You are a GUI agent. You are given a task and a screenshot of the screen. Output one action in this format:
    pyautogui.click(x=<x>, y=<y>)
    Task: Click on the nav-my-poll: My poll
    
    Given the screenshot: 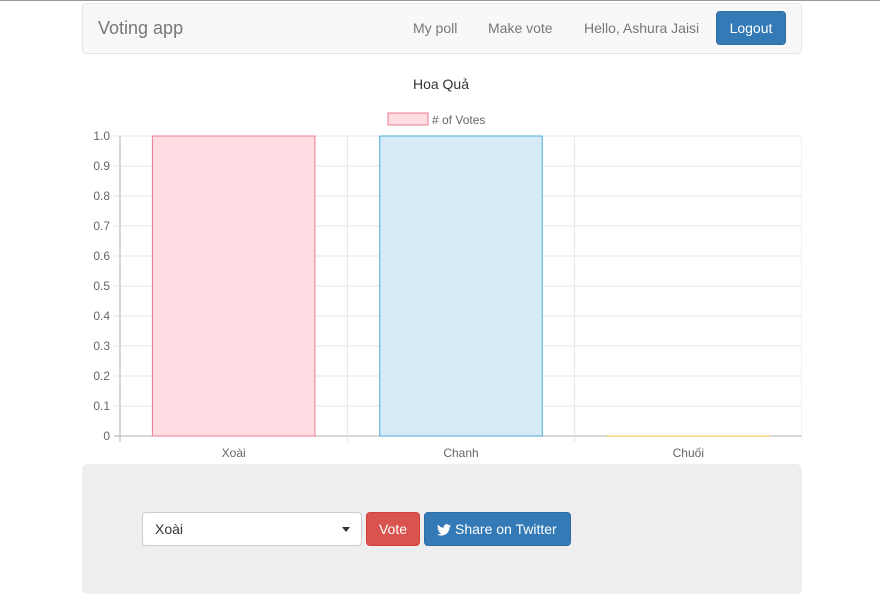 What is the action you would take?
    pyautogui.click(x=435, y=28)
    